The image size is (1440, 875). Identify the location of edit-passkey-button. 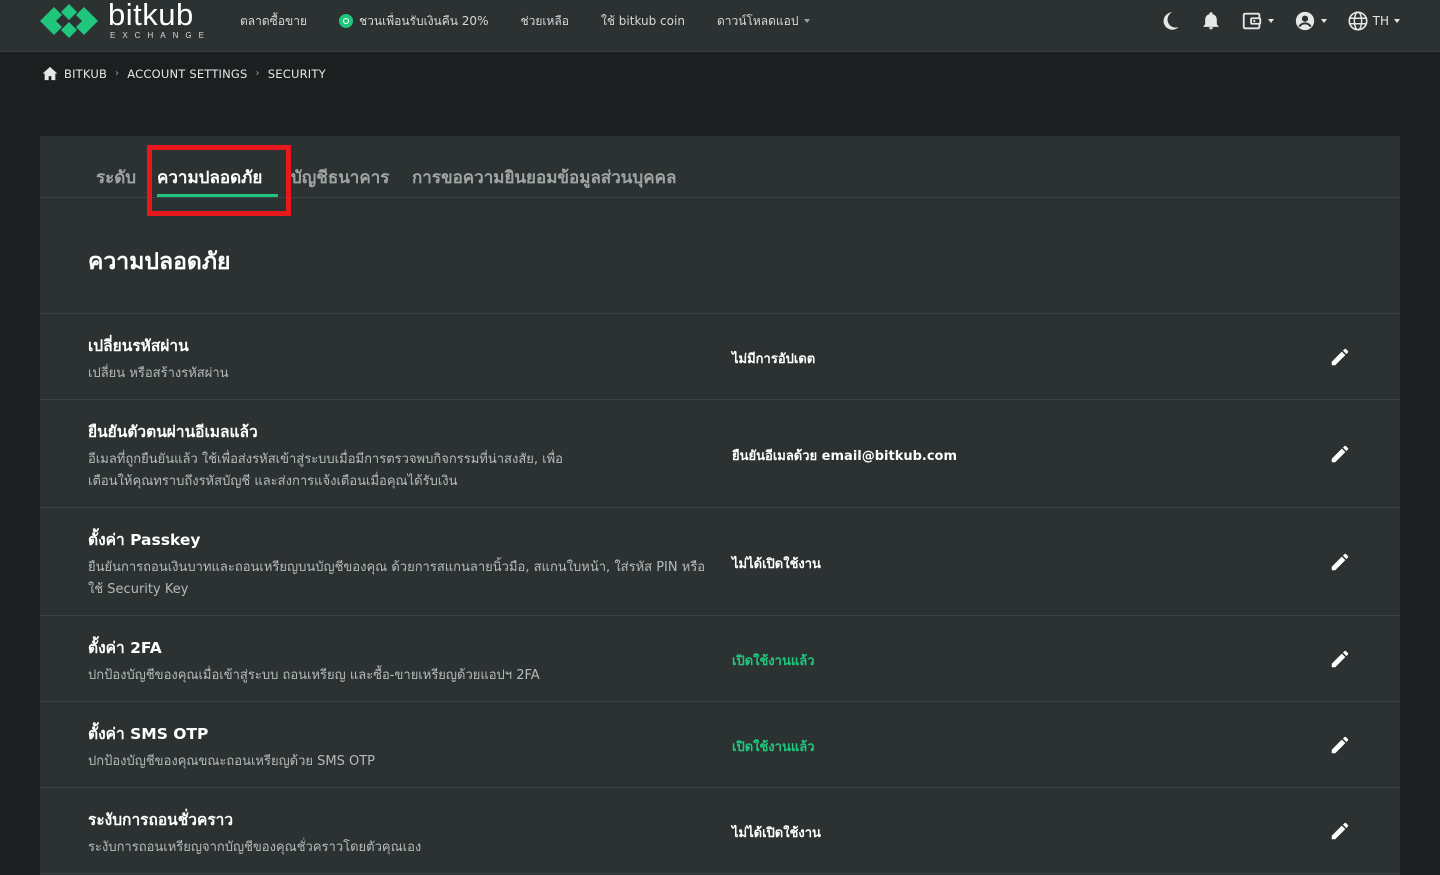
(1340, 562).